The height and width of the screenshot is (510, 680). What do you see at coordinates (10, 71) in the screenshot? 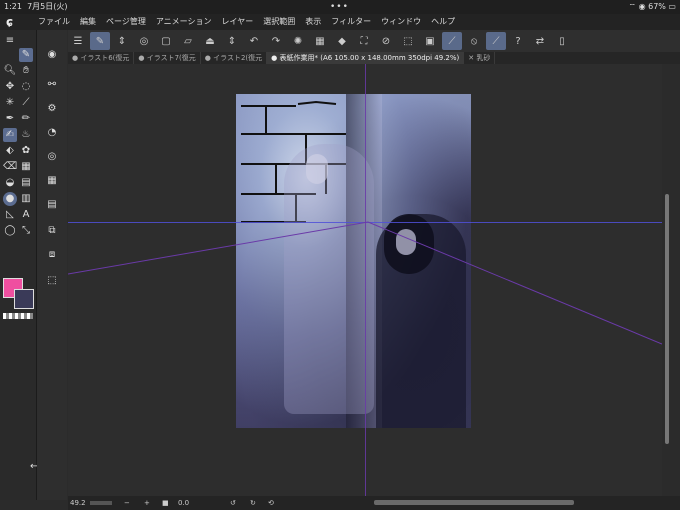
I see `zoom-tool-icon: 🔍︎` at bounding box center [10, 71].